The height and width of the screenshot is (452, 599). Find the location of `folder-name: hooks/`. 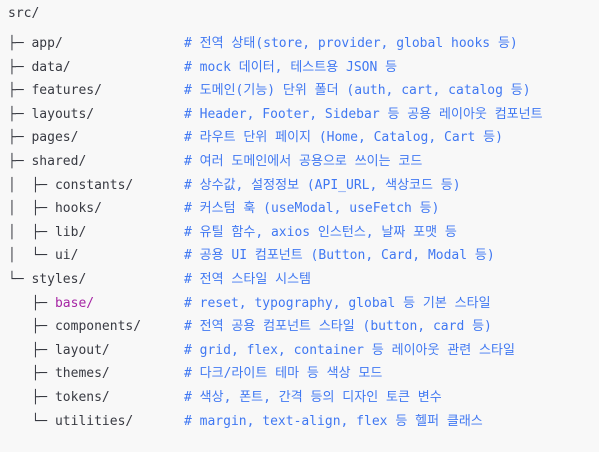

folder-name: hooks/ is located at coordinates (78, 208).